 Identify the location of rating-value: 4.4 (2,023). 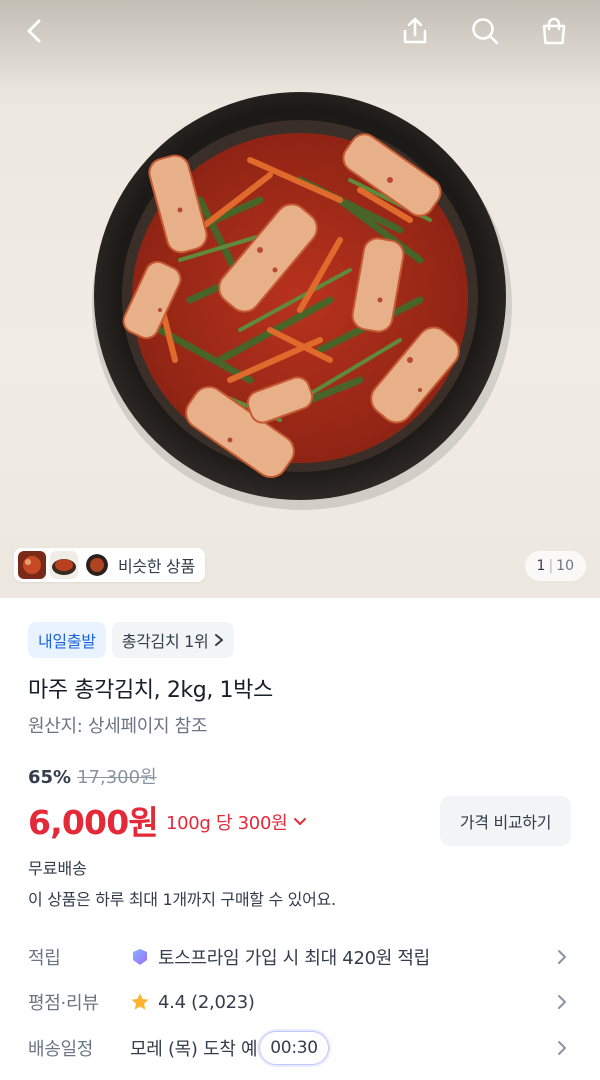
(206, 1002).